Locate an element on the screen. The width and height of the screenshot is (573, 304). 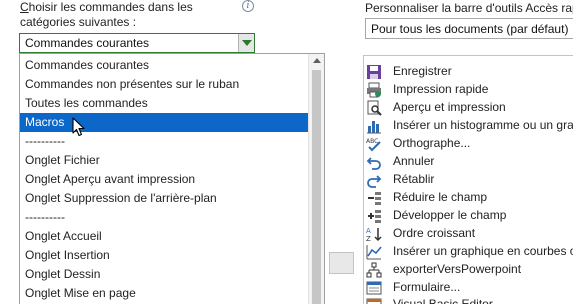
document-scope-combobox: Pour tous les documents (par défaut) is located at coordinates (469, 28).